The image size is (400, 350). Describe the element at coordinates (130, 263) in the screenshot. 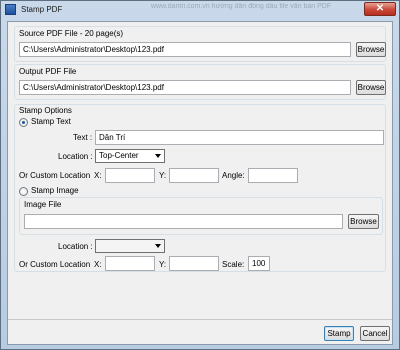

I see `image-x-input` at that location.